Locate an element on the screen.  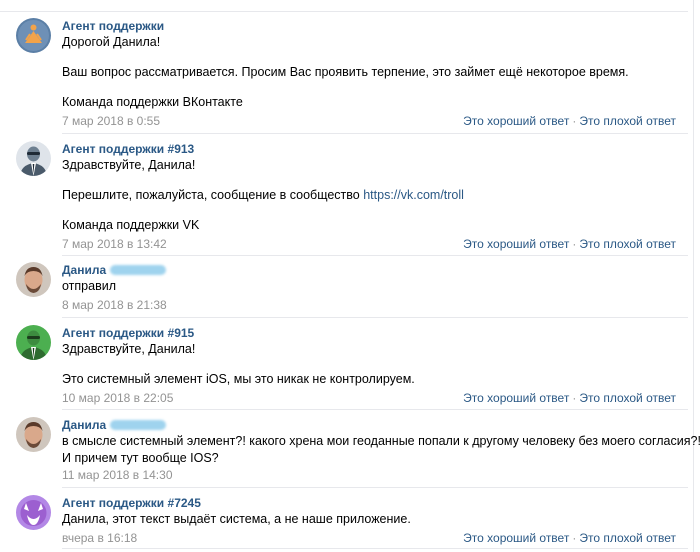
message-date: вчера в 16:18 is located at coordinates (99, 538).